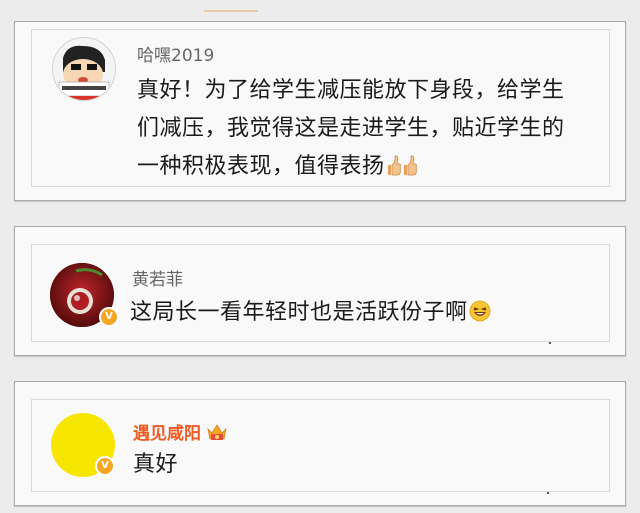 Image resolution: width=640 pixels, height=513 pixels. What do you see at coordinates (217, 434) in the screenshot?
I see `crown-badge-icon` at bounding box center [217, 434].